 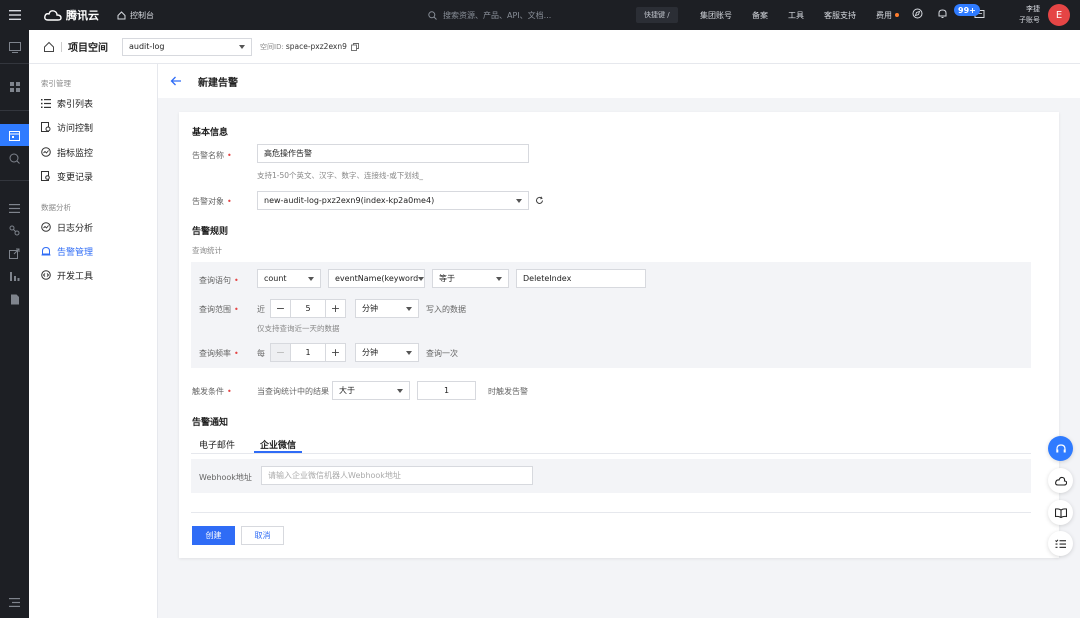 I want to click on frequency-decrement-button: −, so click(x=280, y=352).